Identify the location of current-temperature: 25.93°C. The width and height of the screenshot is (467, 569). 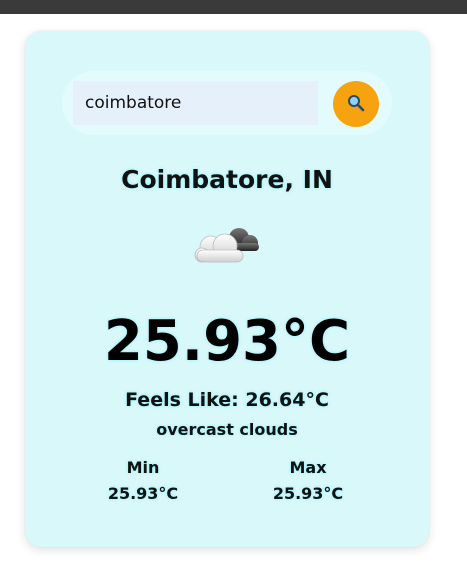
(227, 341).